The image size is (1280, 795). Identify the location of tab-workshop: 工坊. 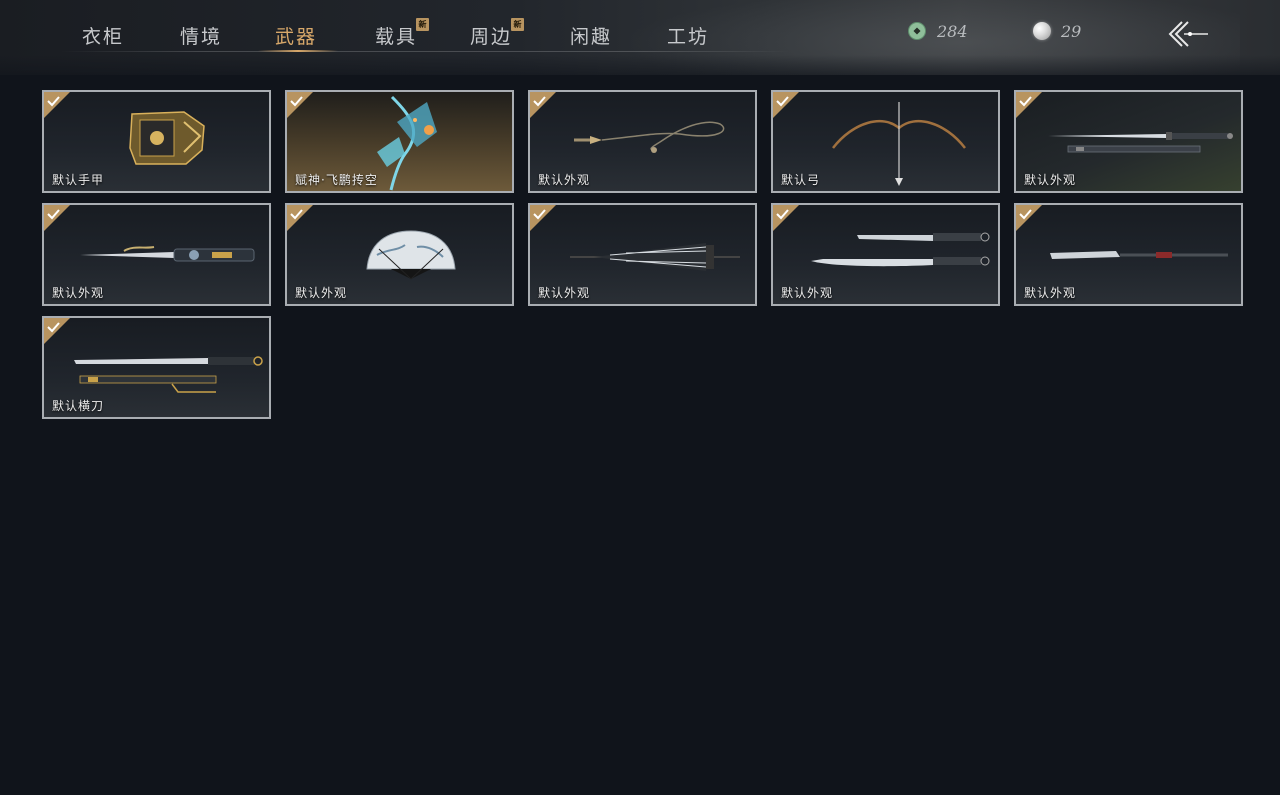
(688, 36).